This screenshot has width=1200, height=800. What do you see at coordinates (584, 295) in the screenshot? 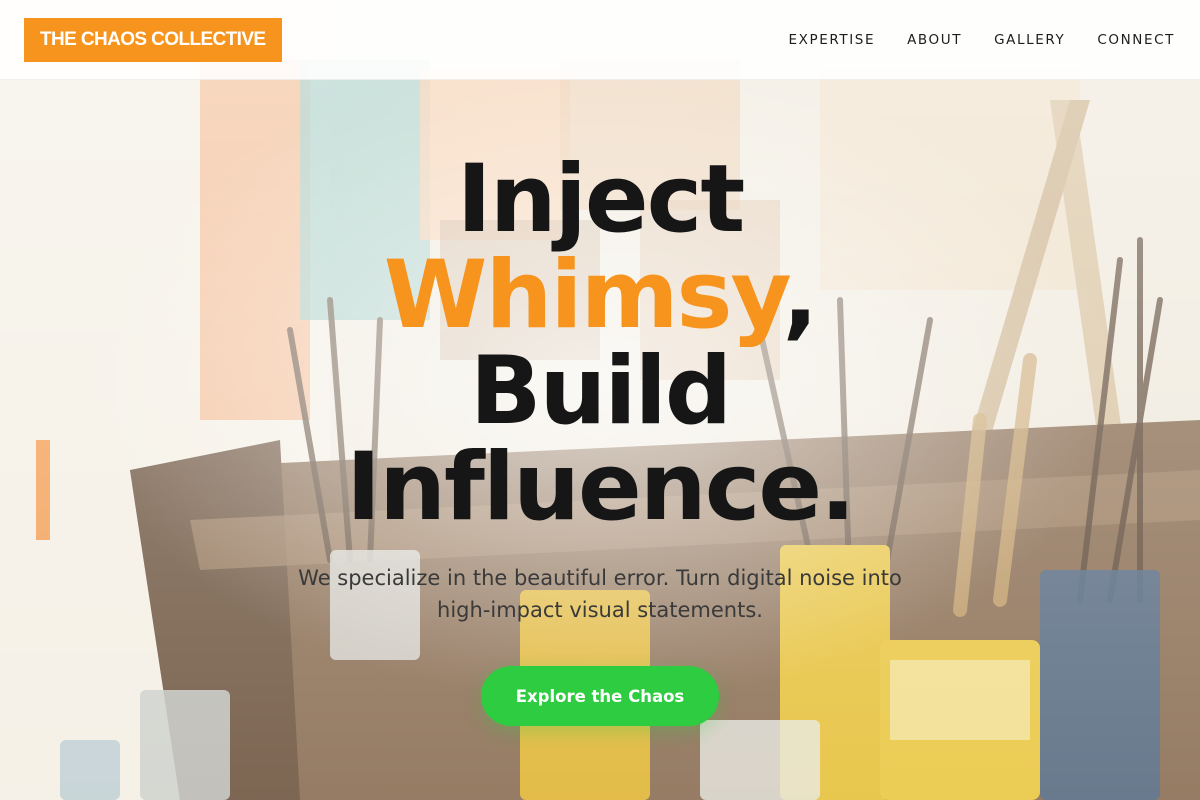
I see `headline-accent-word: Whimsy` at bounding box center [584, 295].